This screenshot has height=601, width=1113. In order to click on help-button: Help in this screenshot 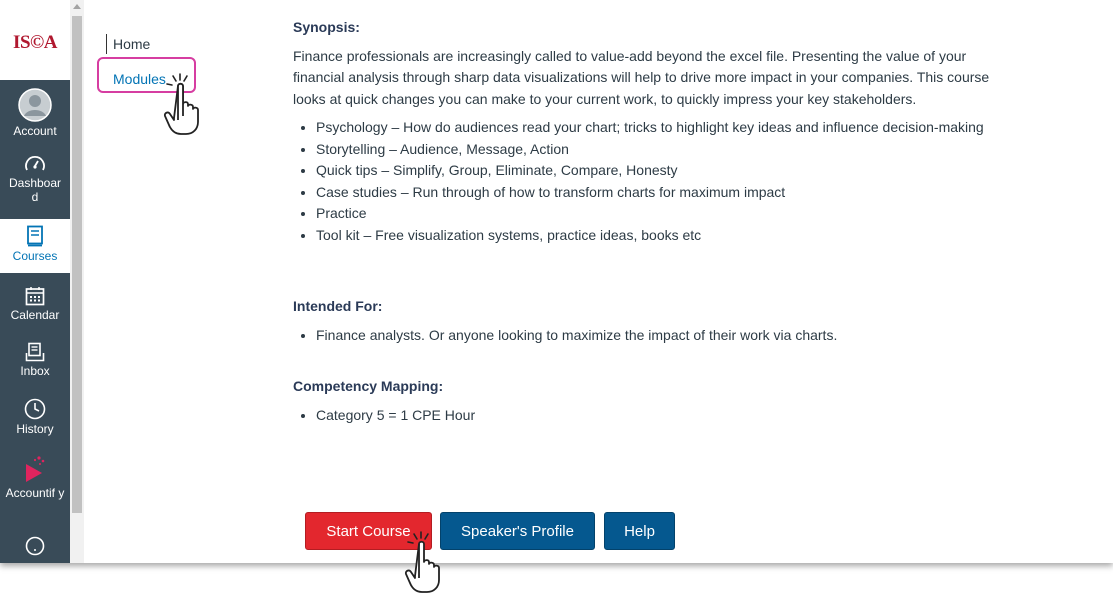, I will do `click(639, 531)`.